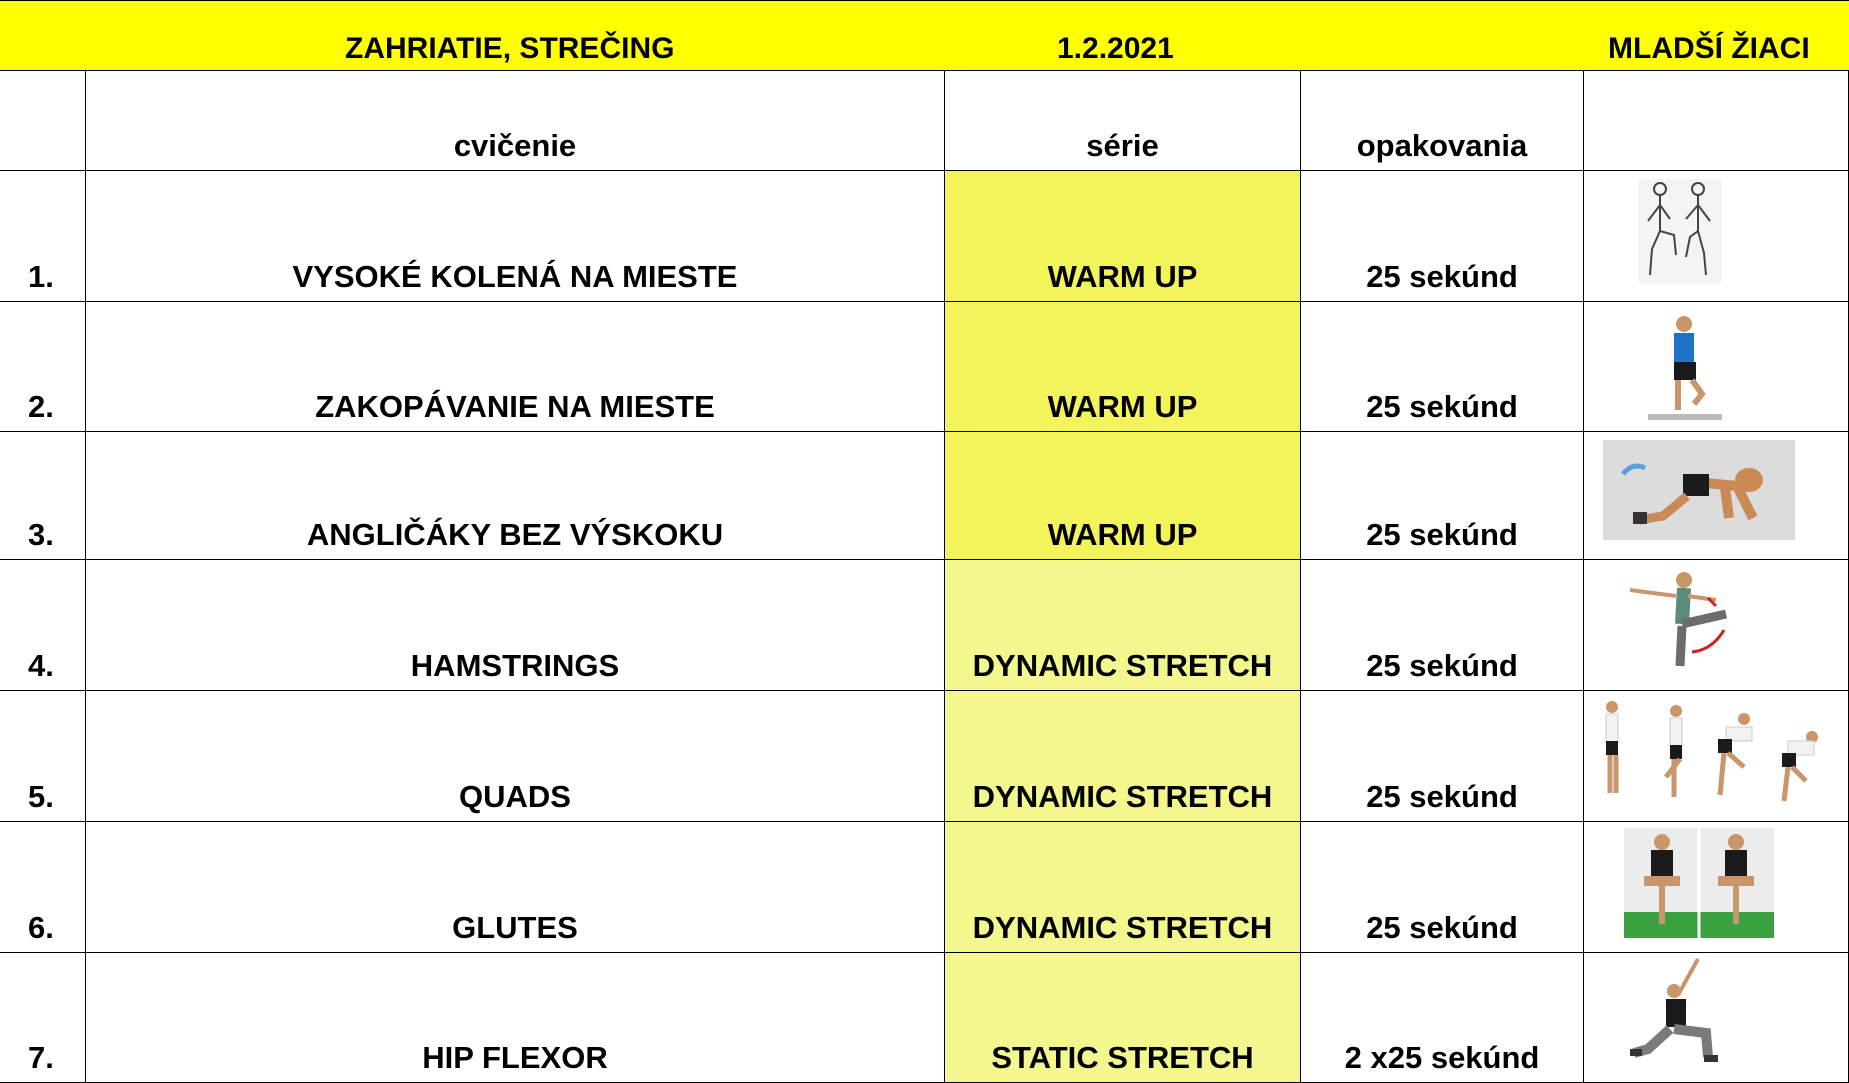 The height and width of the screenshot is (1083, 1849). Describe the element at coordinates (1442, 145) in the screenshot. I see `column-reps: opakovania` at that location.